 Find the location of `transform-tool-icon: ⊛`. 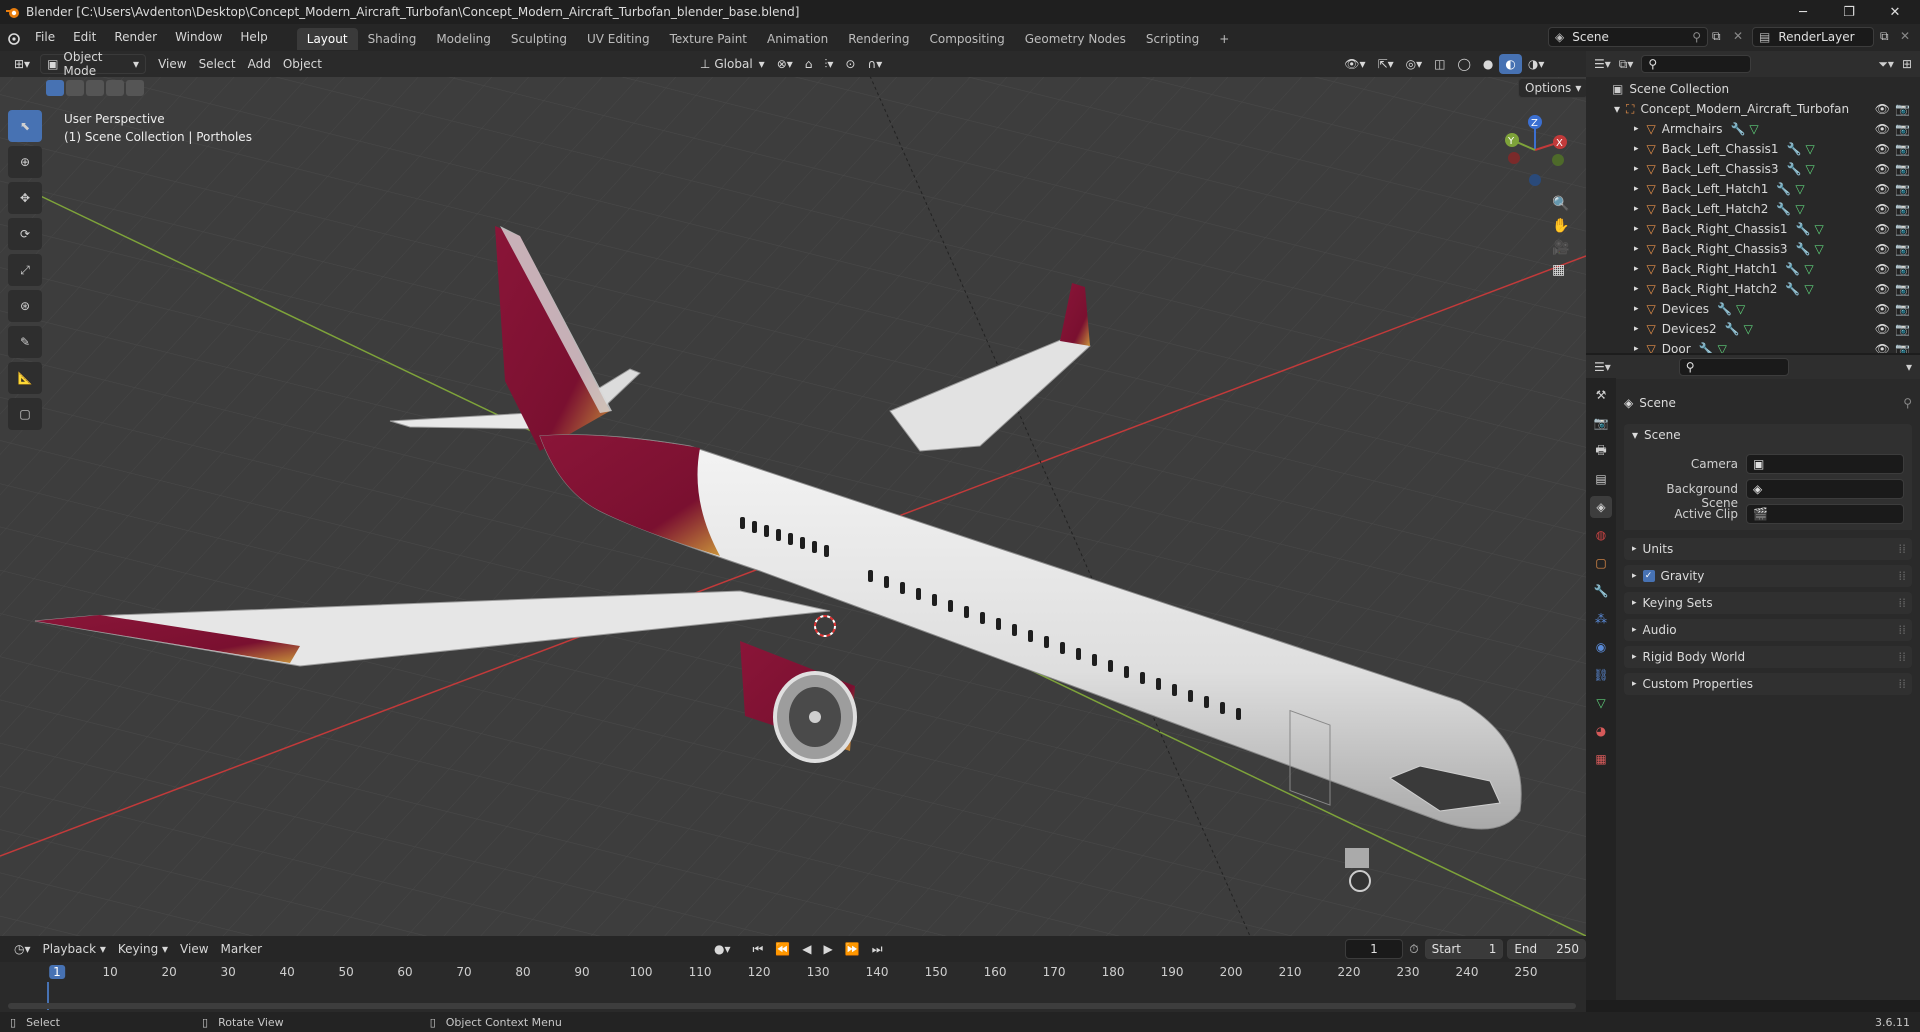

transform-tool-icon: ⊛ is located at coordinates (25, 306).